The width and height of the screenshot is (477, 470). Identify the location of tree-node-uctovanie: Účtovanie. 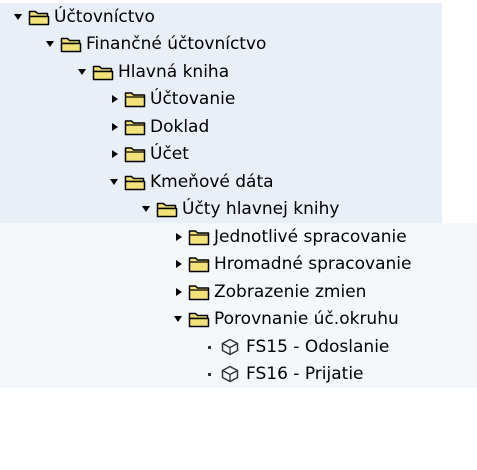
(221, 99).